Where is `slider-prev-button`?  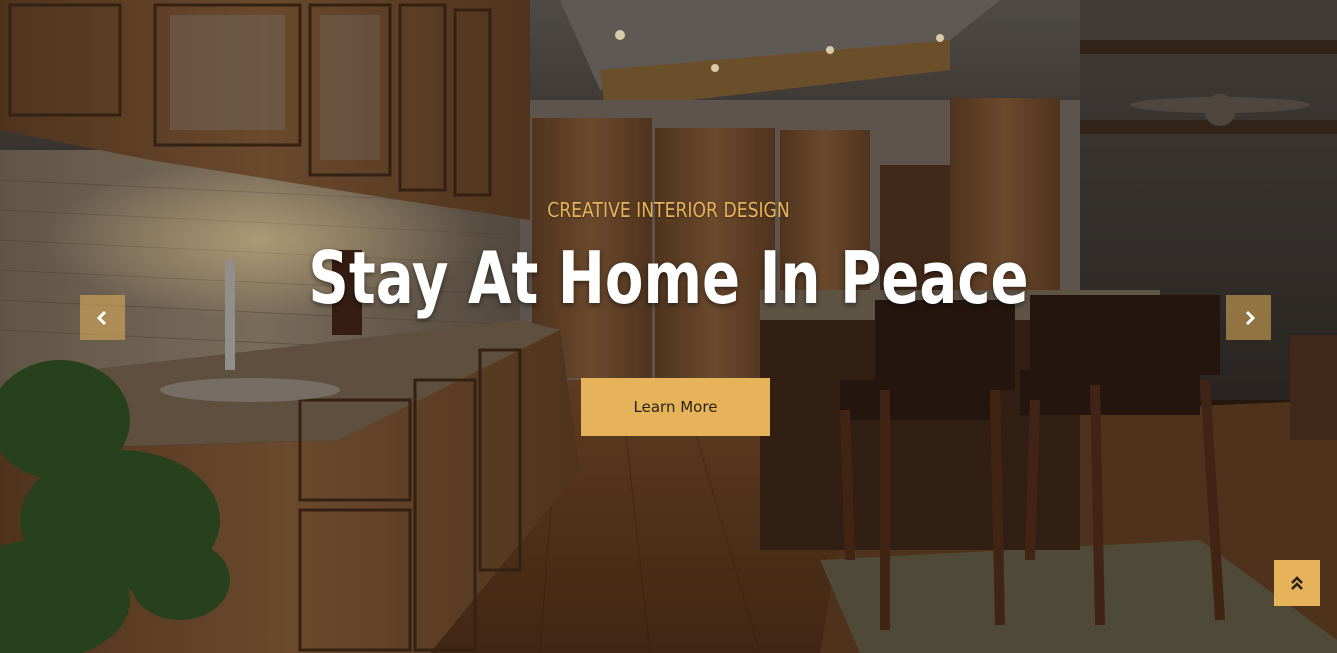 slider-prev-button is located at coordinates (102, 317).